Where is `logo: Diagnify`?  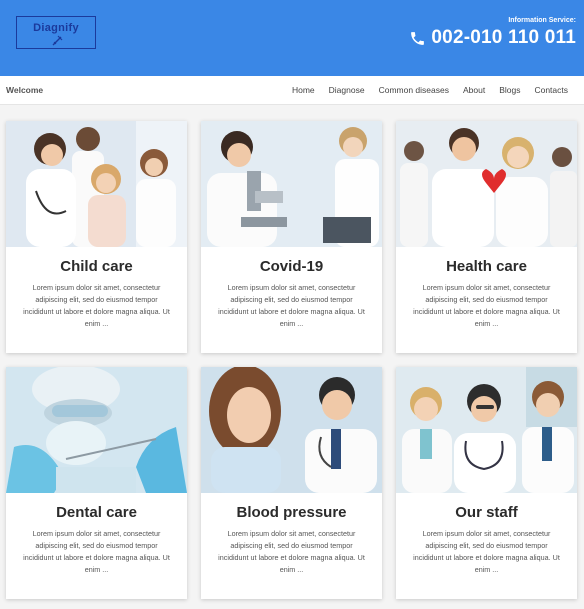
logo: Diagnify is located at coordinates (56, 32).